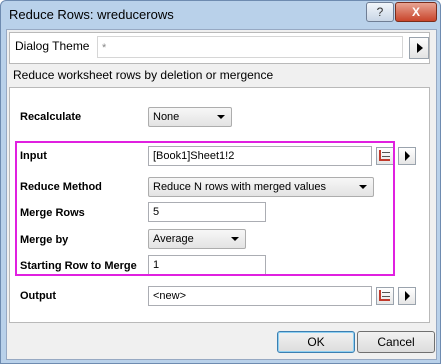 This screenshot has height=364, width=441. Describe the element at coordinates (250, 47) in the screenshot. I see `dialog-theme-input: *` at that location.